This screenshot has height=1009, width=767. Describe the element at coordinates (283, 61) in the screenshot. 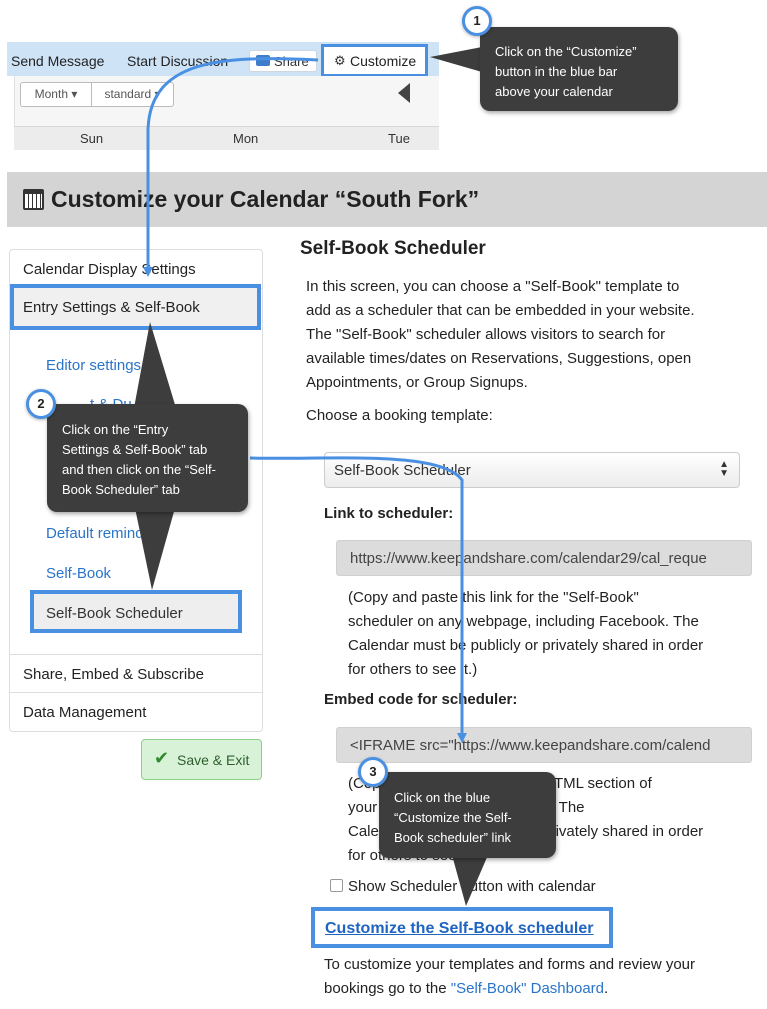

I see `share-button: Share` at that location.